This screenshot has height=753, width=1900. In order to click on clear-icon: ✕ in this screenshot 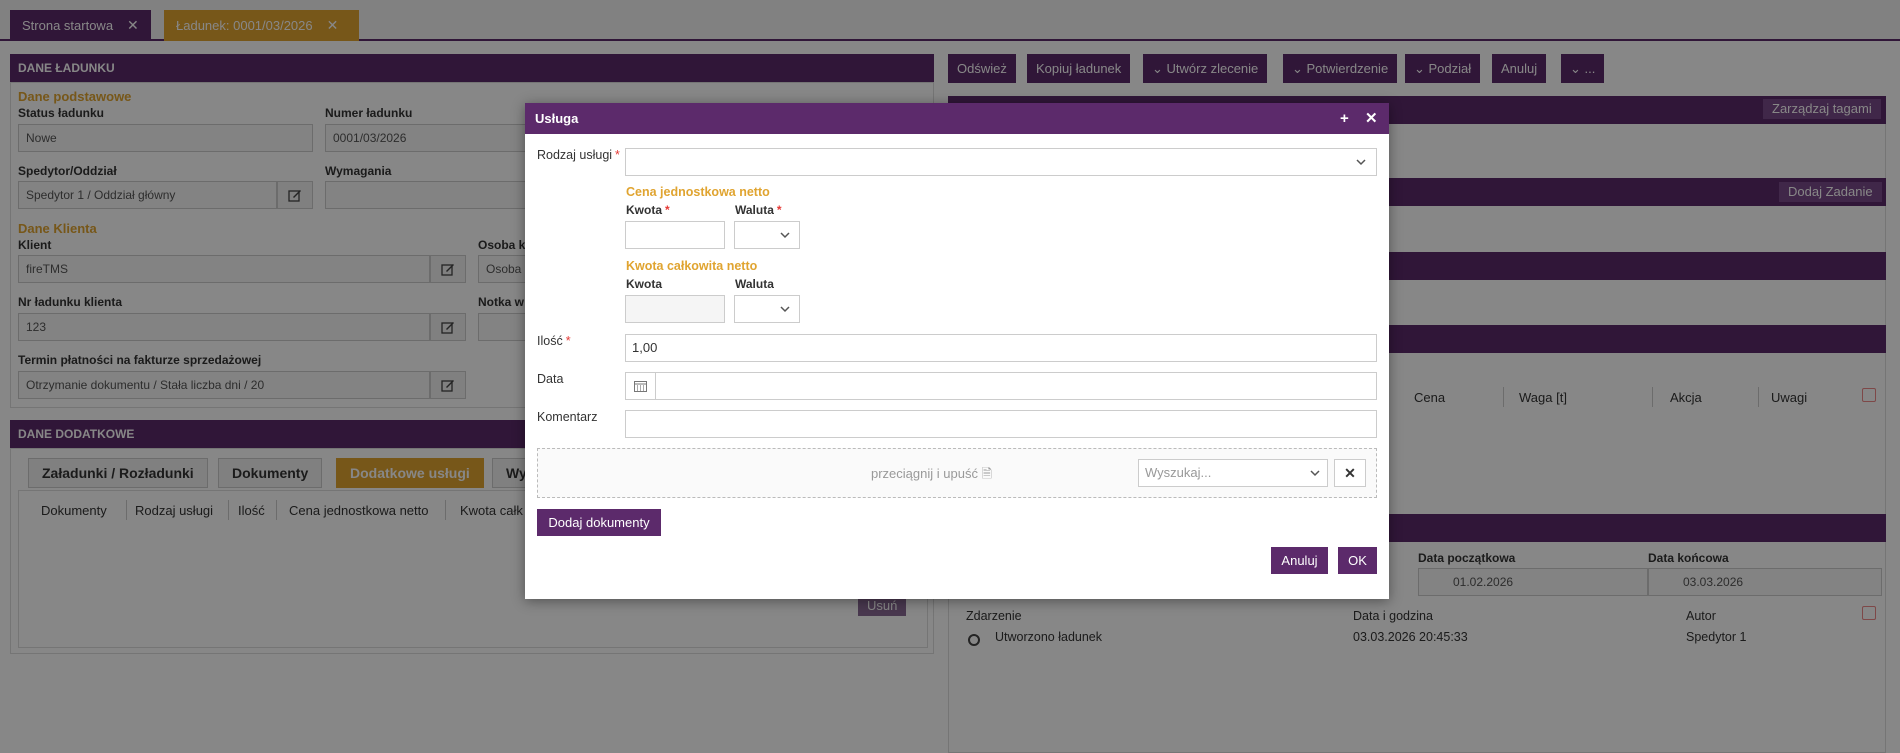, I will do `click(1350, 473)`.